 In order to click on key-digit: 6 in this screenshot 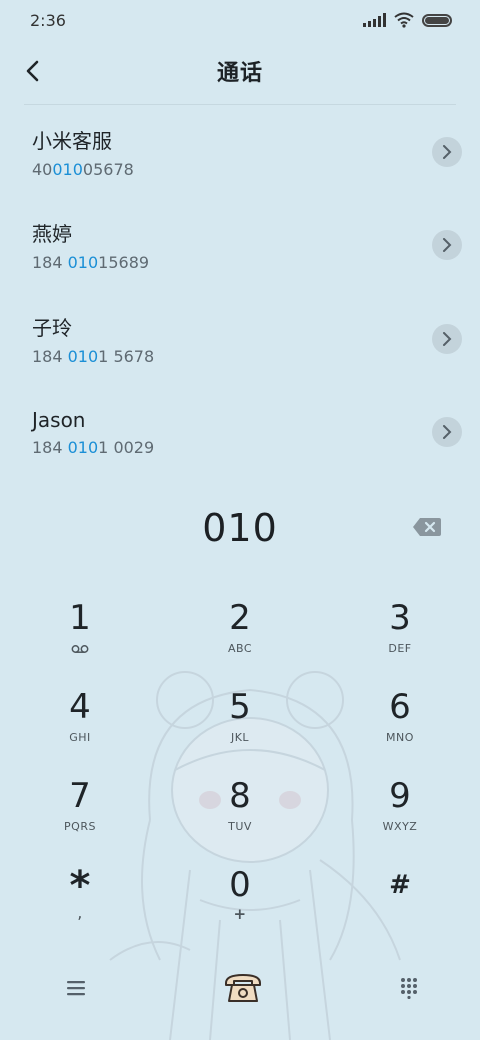, I will do `click(400, 707)`.